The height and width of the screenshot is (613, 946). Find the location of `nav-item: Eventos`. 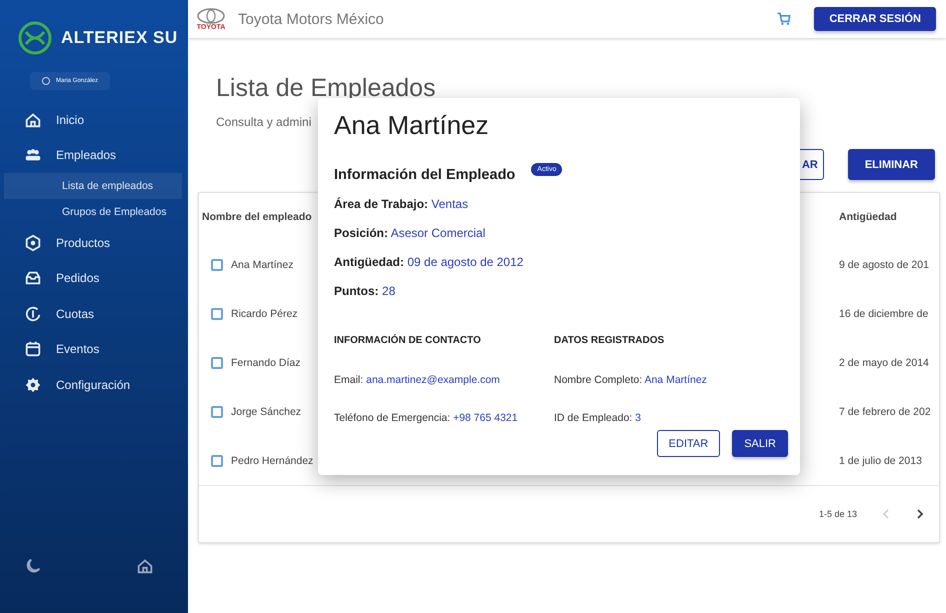

nav-item: Eventos is located at coordinates (94, 349).